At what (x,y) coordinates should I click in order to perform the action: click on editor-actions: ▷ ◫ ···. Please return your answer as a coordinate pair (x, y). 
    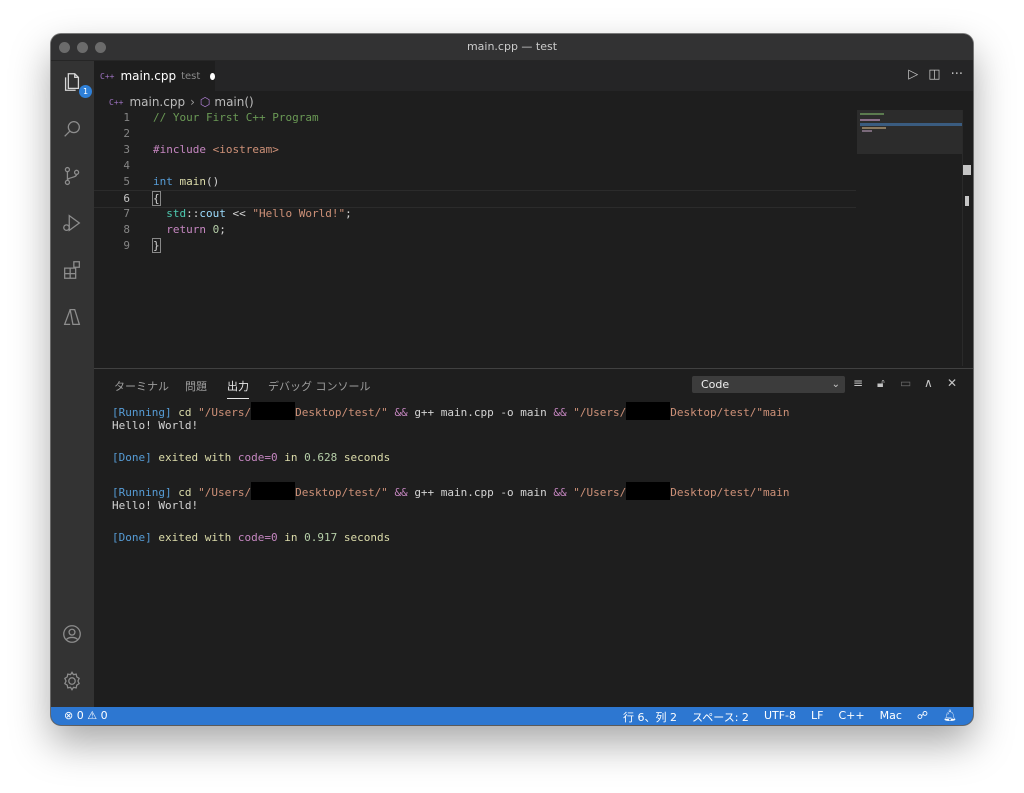
    Looking at the image, I should click on (935, 75).